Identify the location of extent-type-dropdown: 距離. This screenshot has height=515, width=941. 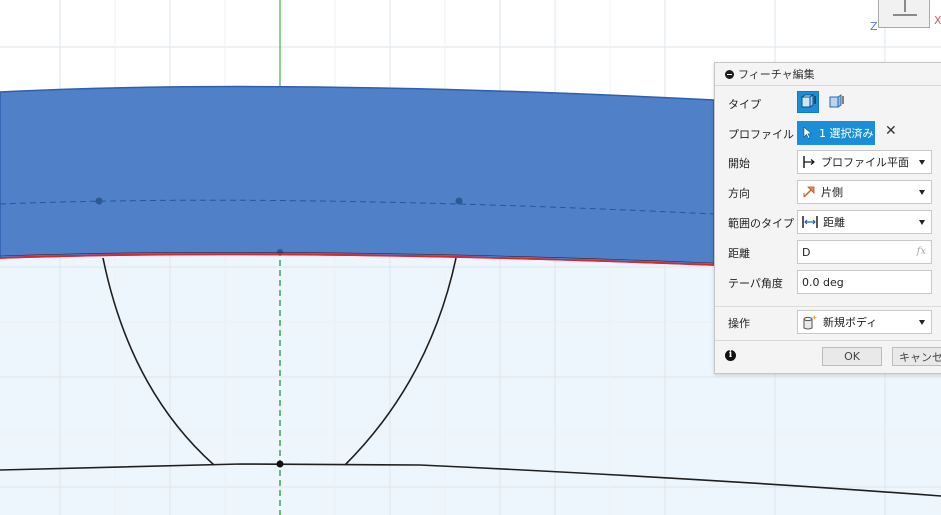
(864, 222).